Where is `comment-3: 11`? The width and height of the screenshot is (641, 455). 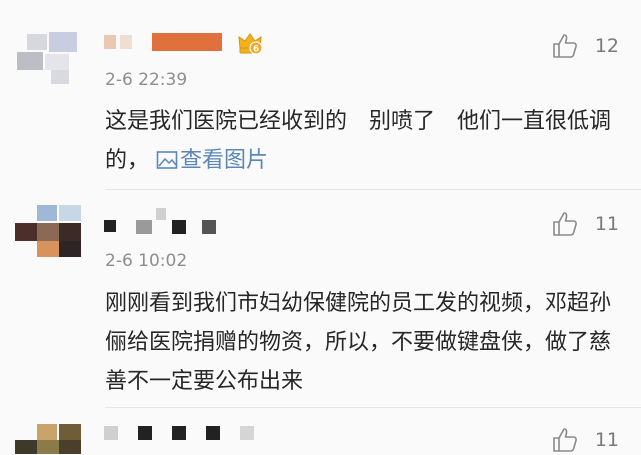
comment-3: 11 is located at coordinates (320, 431).